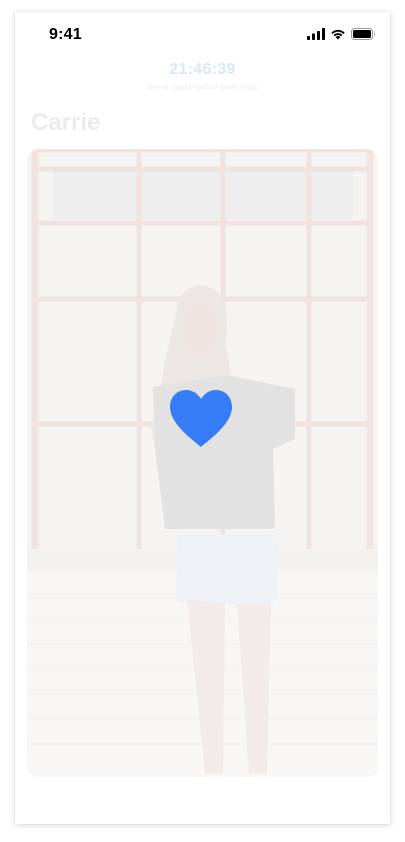 Image resolution: width=405 pixels, height=842 pixels. I want to click on battery-icon, so click(363, 34).